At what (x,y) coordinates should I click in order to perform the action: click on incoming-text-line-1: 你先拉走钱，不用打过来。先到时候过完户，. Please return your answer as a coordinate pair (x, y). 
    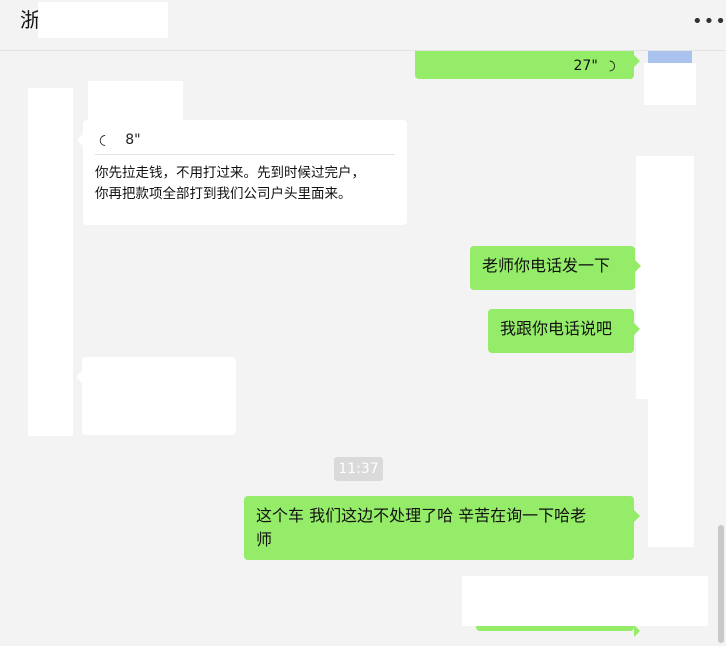
    Looking at the image, I should click on (230, 173).